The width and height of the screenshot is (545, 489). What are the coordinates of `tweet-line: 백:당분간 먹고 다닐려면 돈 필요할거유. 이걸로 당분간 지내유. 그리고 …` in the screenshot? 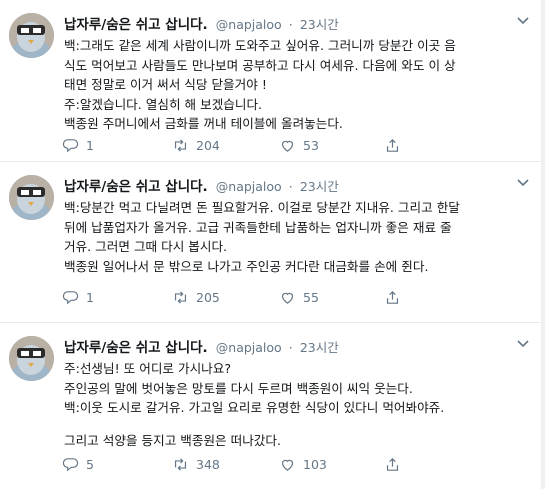 It's located at (262, 207).